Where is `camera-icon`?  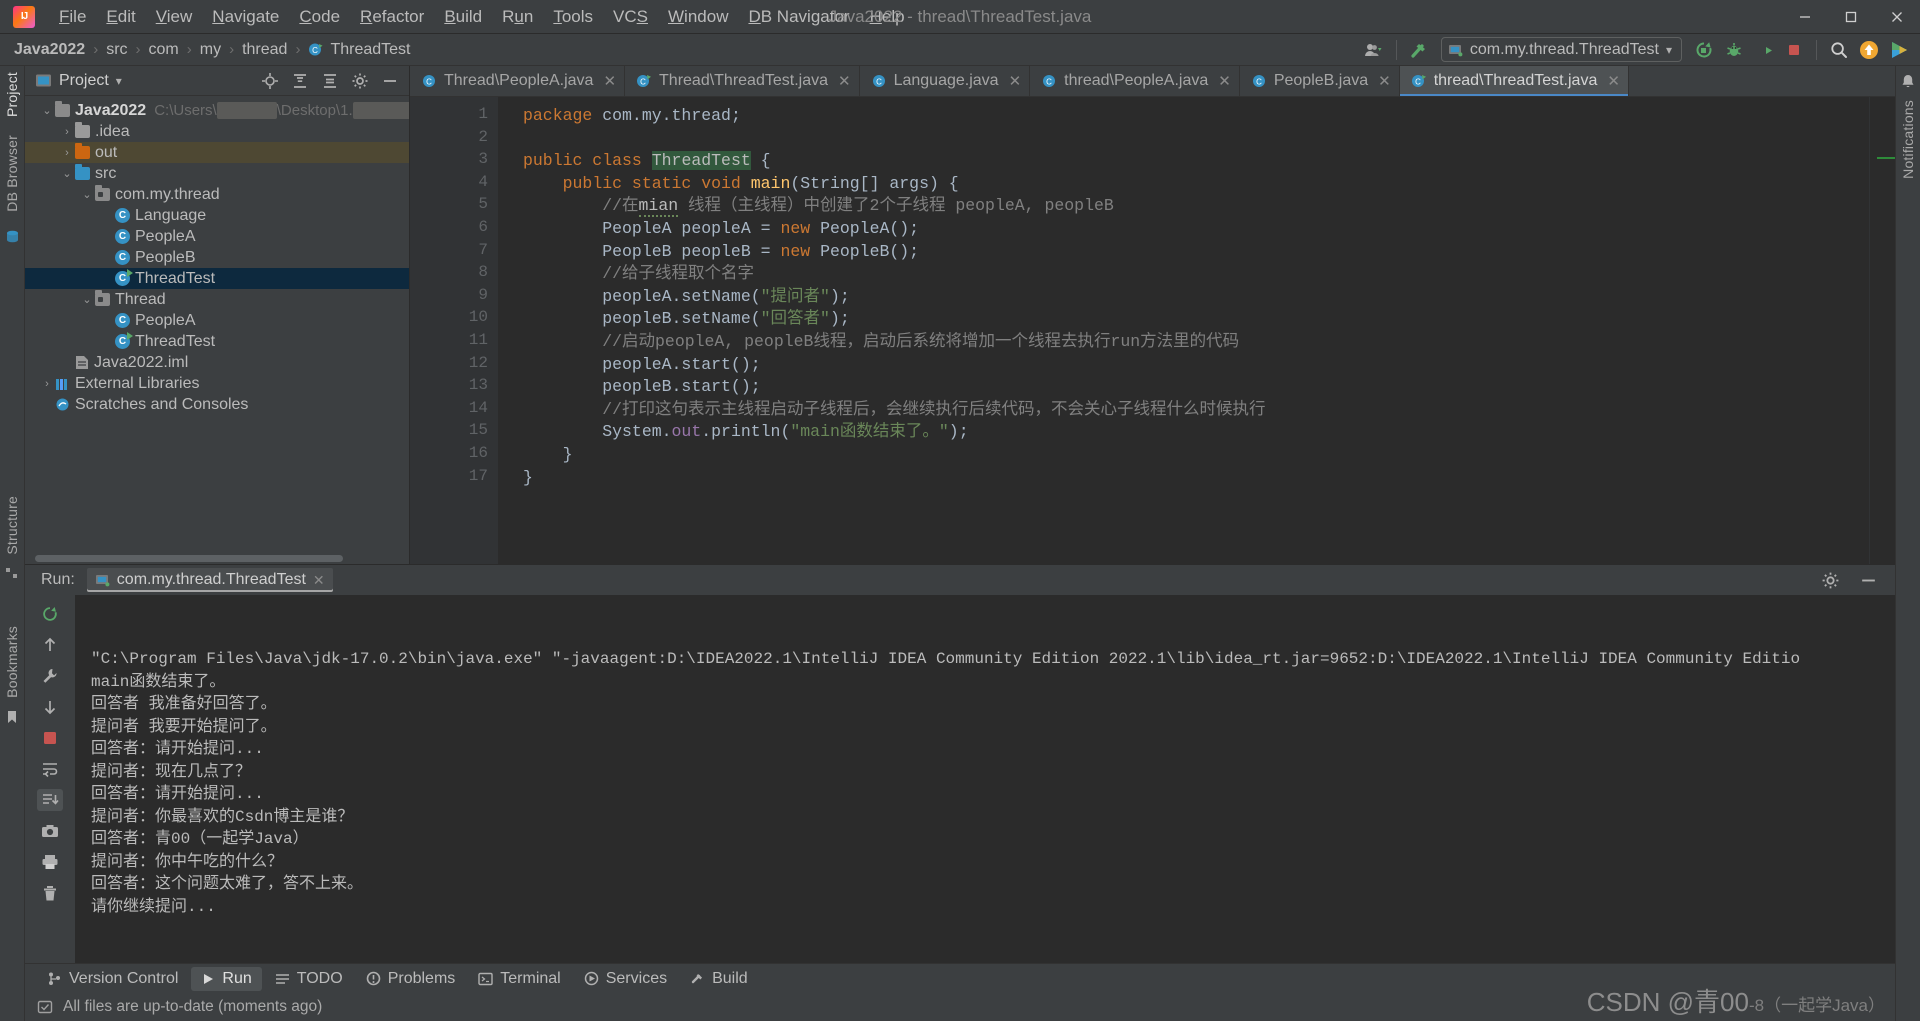
camera-icon is located at coordinates (50, 831).